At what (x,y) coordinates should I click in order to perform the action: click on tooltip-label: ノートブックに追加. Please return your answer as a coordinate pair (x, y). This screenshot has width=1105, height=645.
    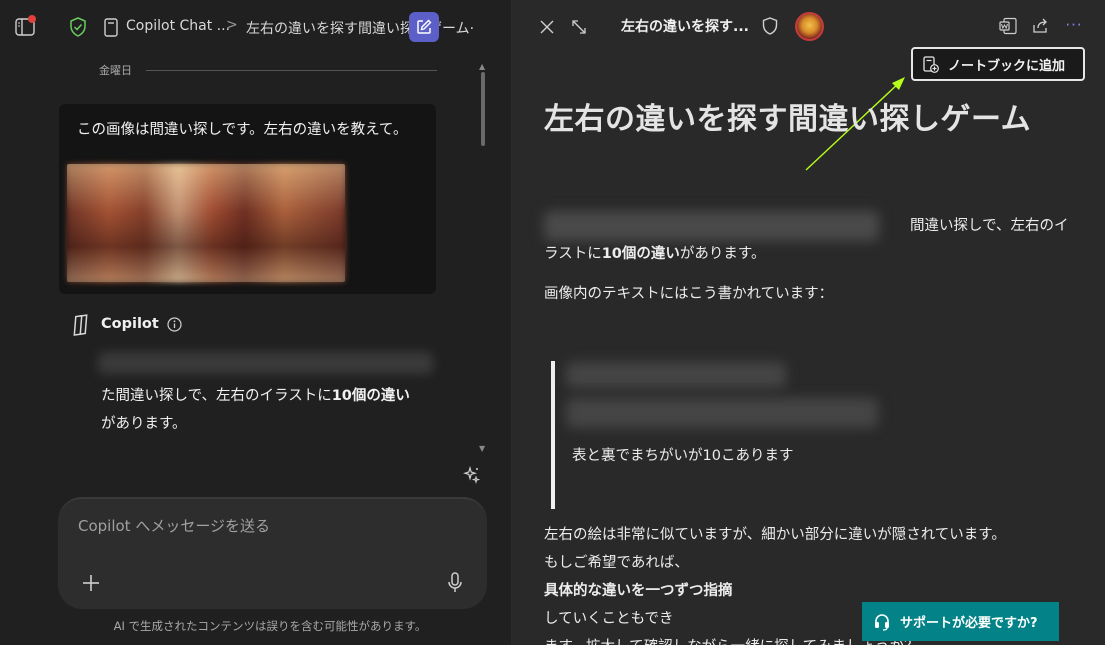
    Looking at the image, I should click on (1007, 66).